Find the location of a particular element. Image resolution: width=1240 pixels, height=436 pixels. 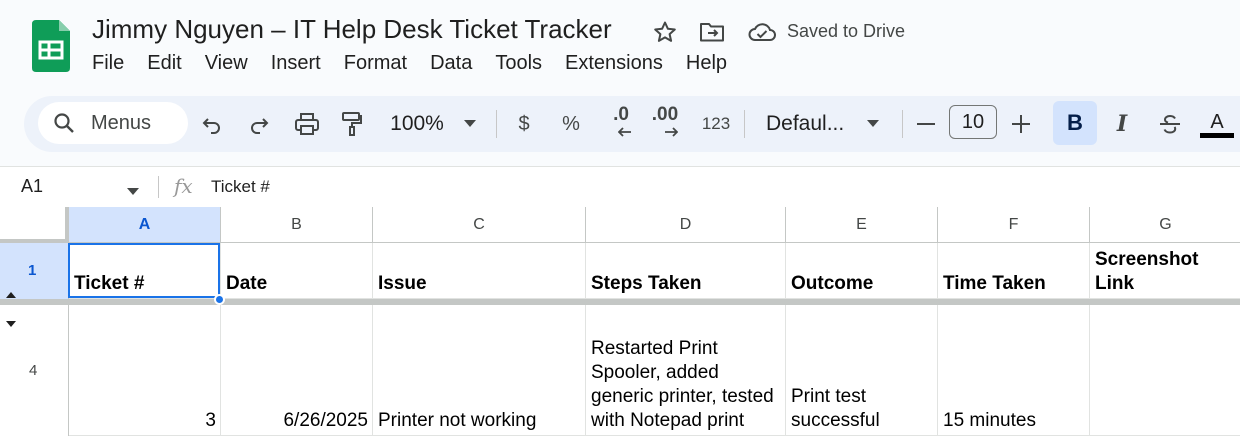

formula-input: Ticket # is located at coordinates (240, 187).